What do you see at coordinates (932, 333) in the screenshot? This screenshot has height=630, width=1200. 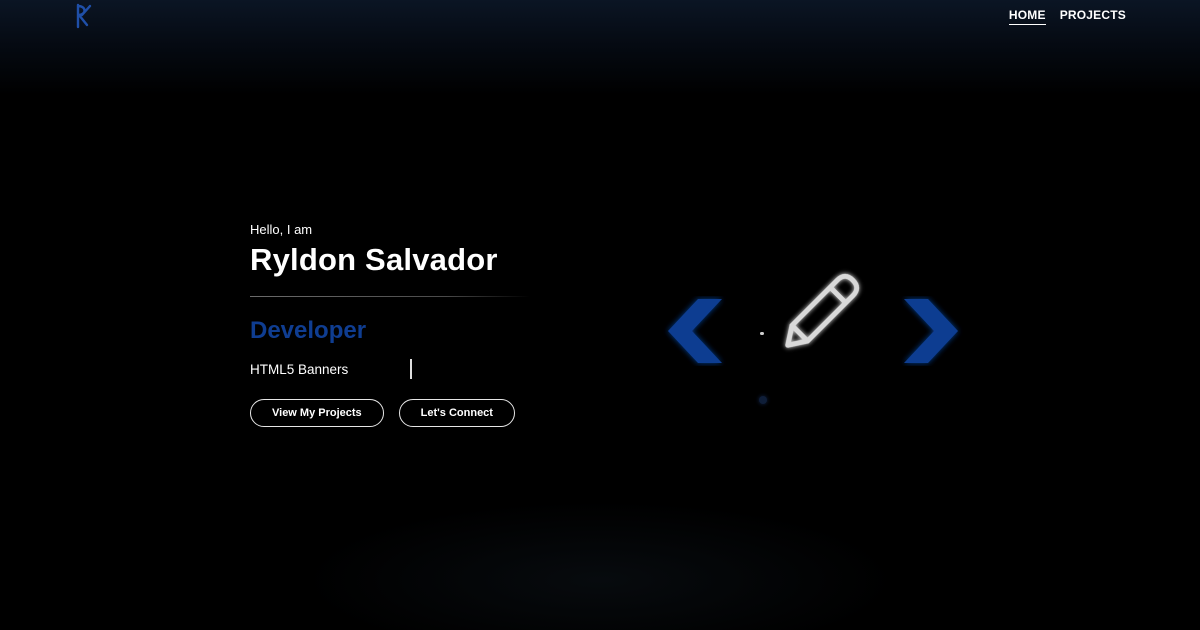 I see `chevron-right-icon` at bounding box center [932, 333].